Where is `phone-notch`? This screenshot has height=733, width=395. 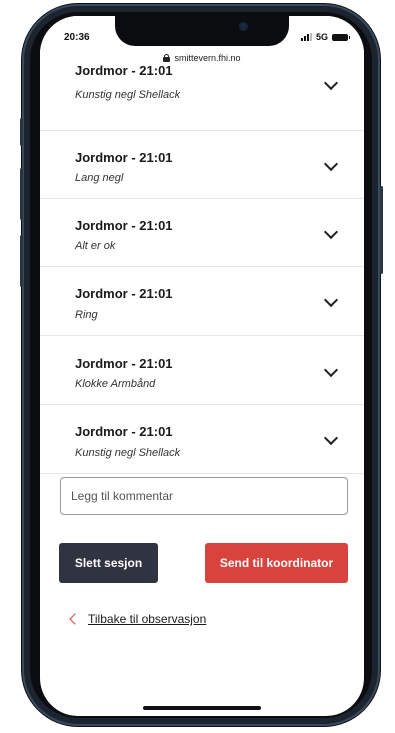 phone-notch is located at coordinates (202, 31).